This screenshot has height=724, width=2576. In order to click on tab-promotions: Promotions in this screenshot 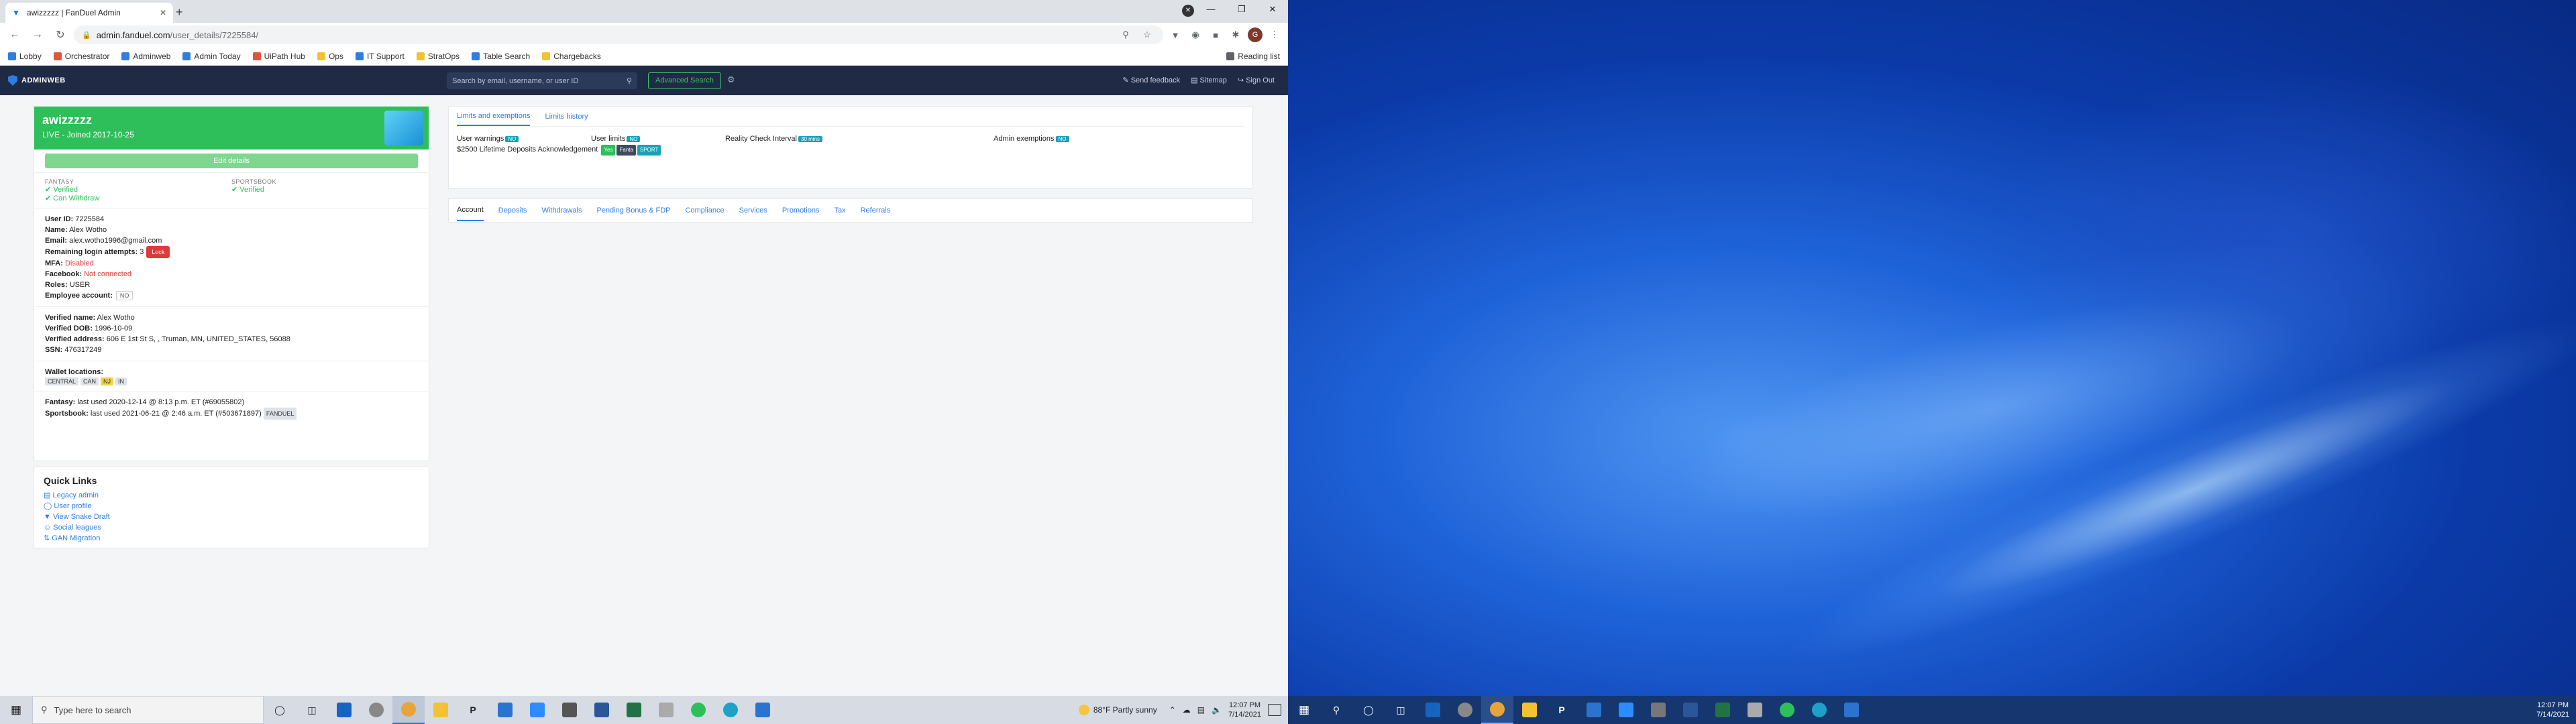, I will do `click(801, 210)`.